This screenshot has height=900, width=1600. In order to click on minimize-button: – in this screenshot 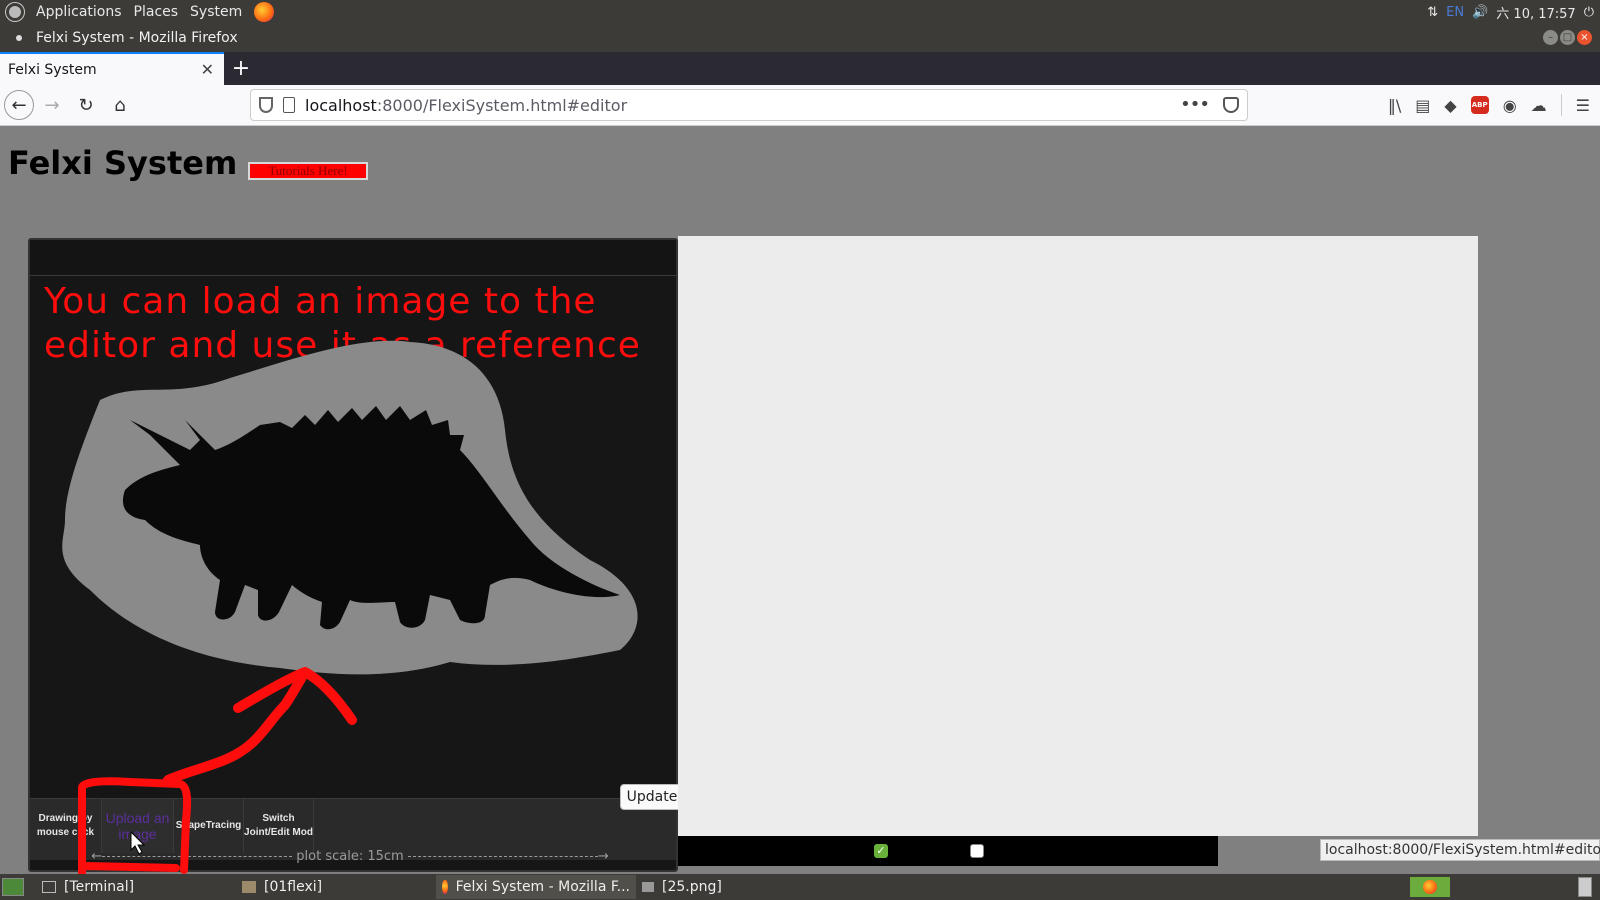, I will do `click(1550, 37)`.